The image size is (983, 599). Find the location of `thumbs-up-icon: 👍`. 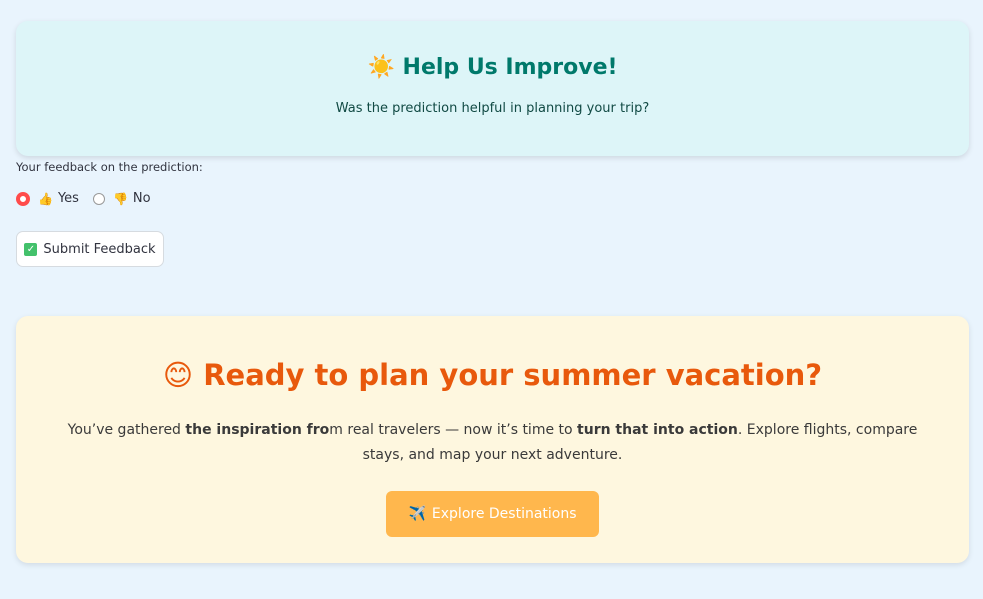

thumbs-up-icon: 👍 is located at coordinates (45, 198).